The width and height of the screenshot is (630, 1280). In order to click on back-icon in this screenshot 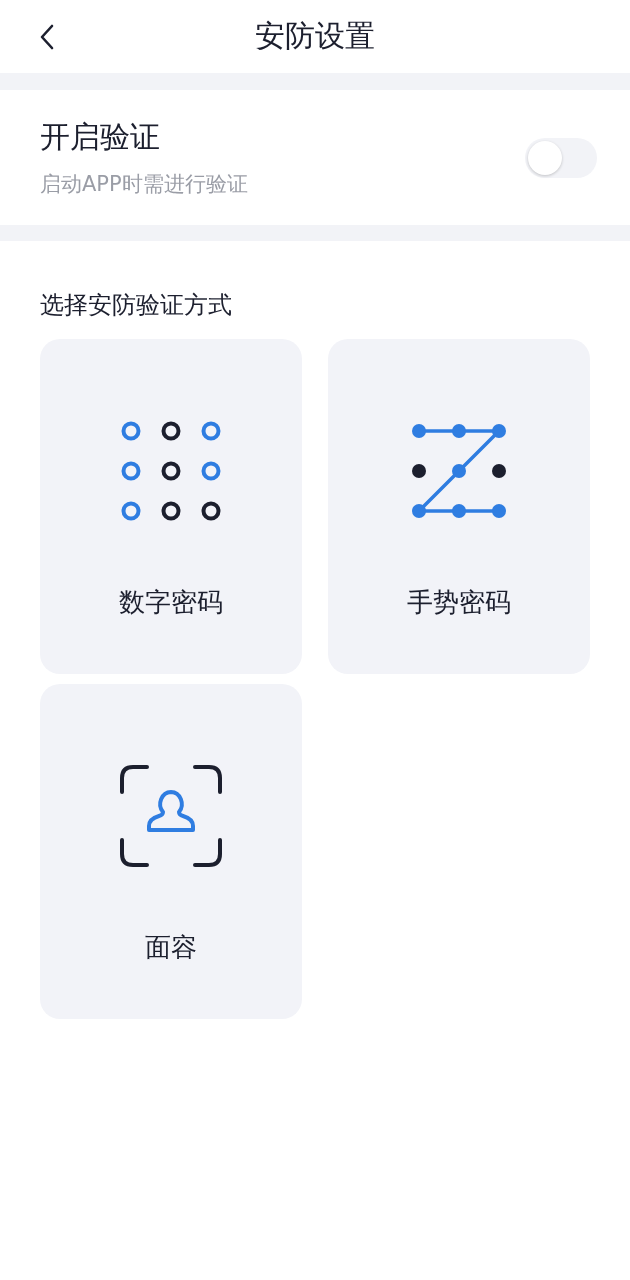, I will do `click(47, 37)`.